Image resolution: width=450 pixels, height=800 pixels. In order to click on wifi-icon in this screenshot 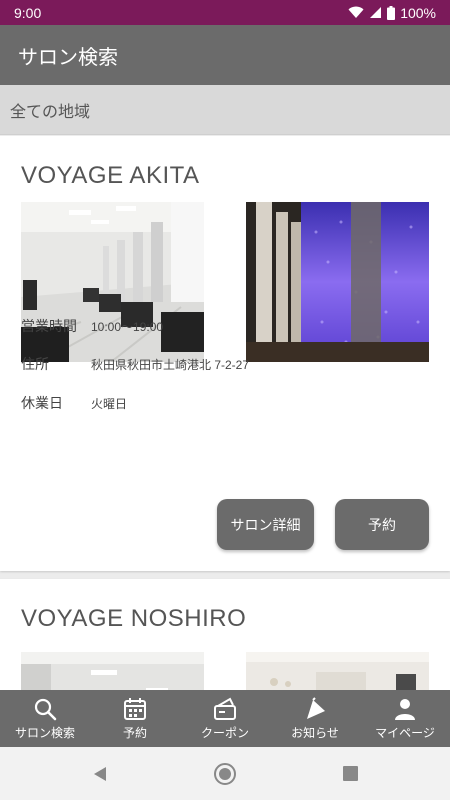, I will do `click(356, 12)`.